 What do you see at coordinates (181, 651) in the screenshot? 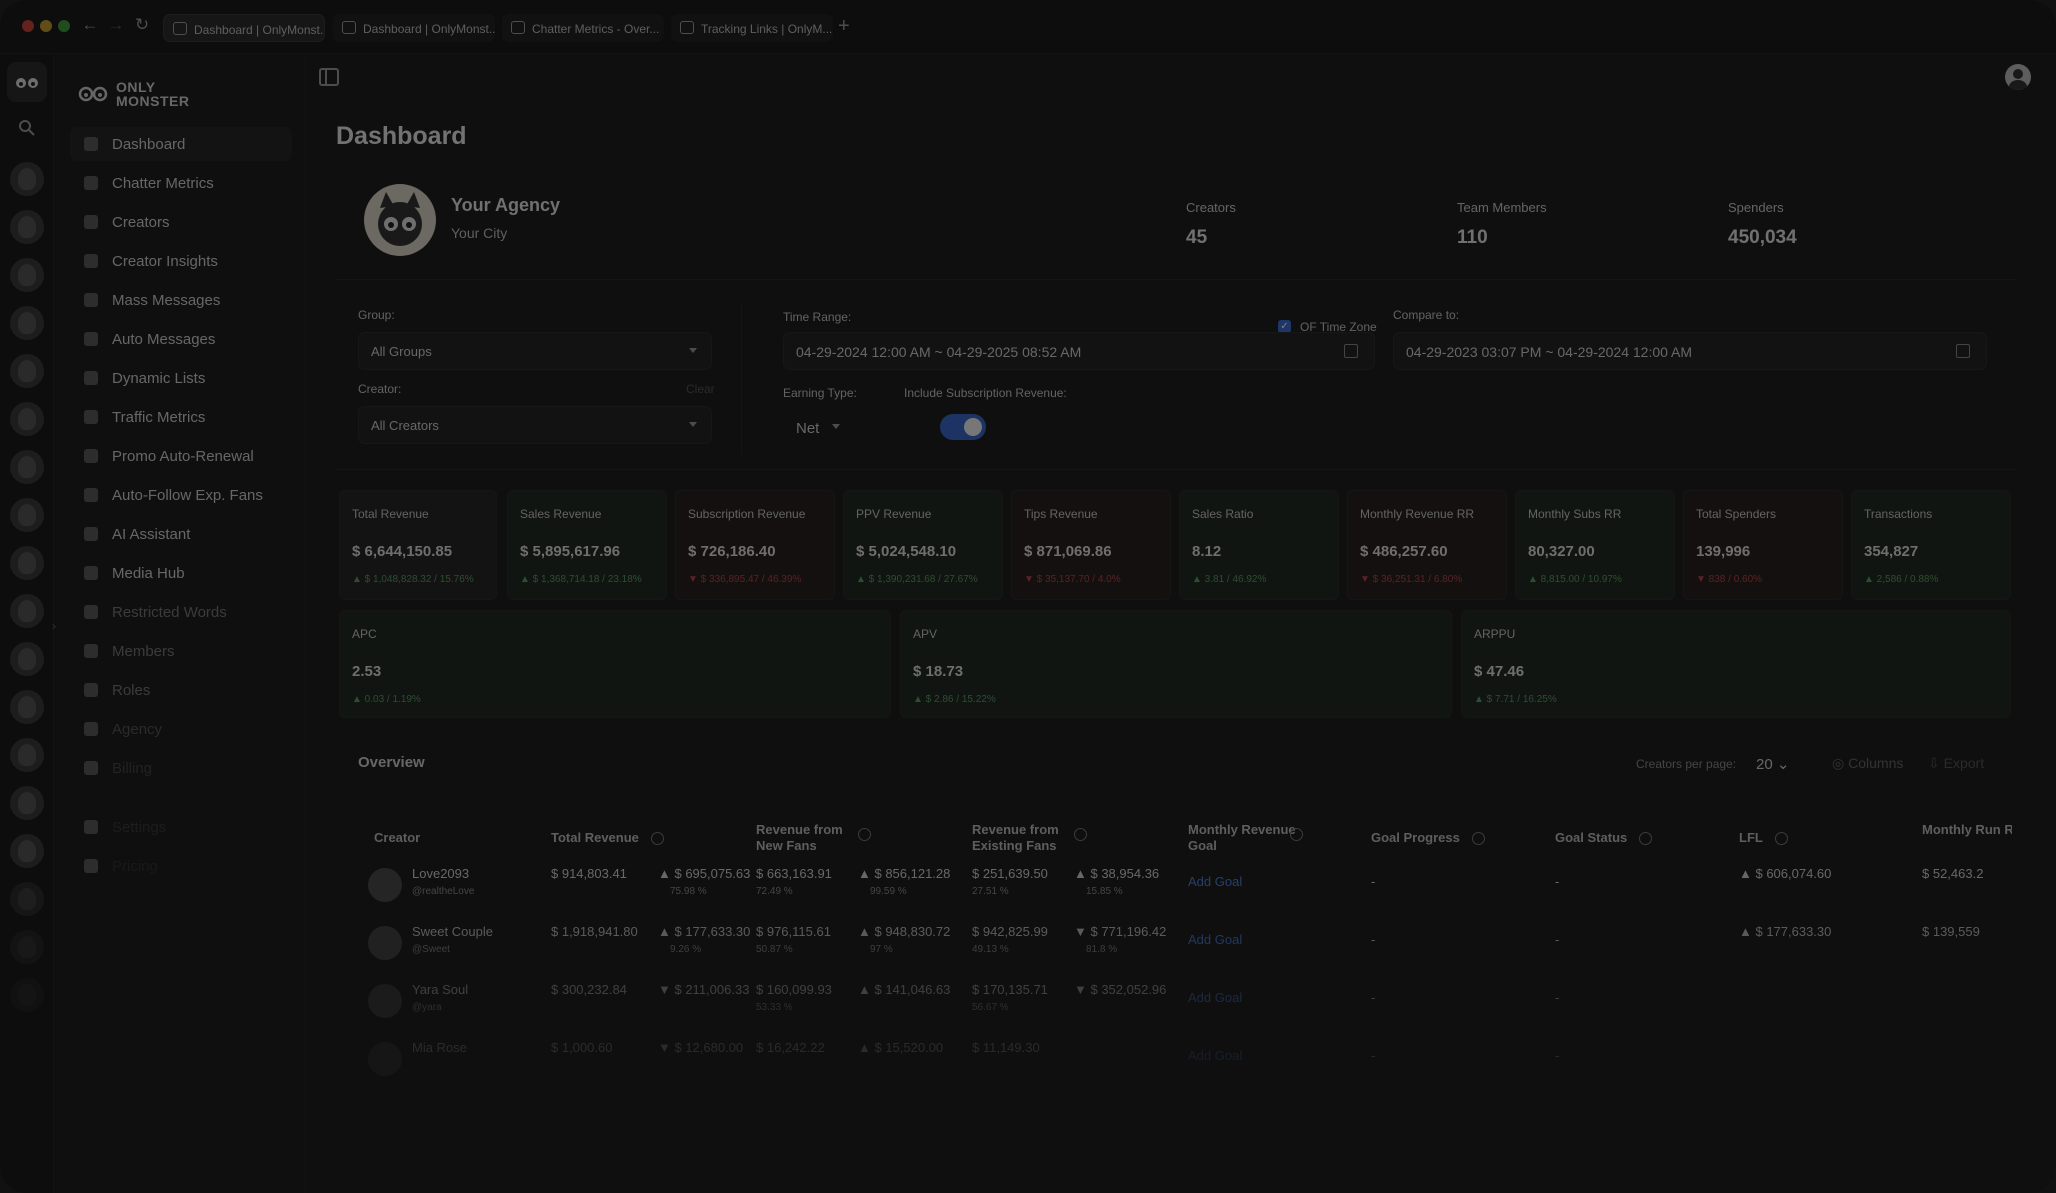
I see `sidebar-item-members: Members` at bounding box center [181, 651].